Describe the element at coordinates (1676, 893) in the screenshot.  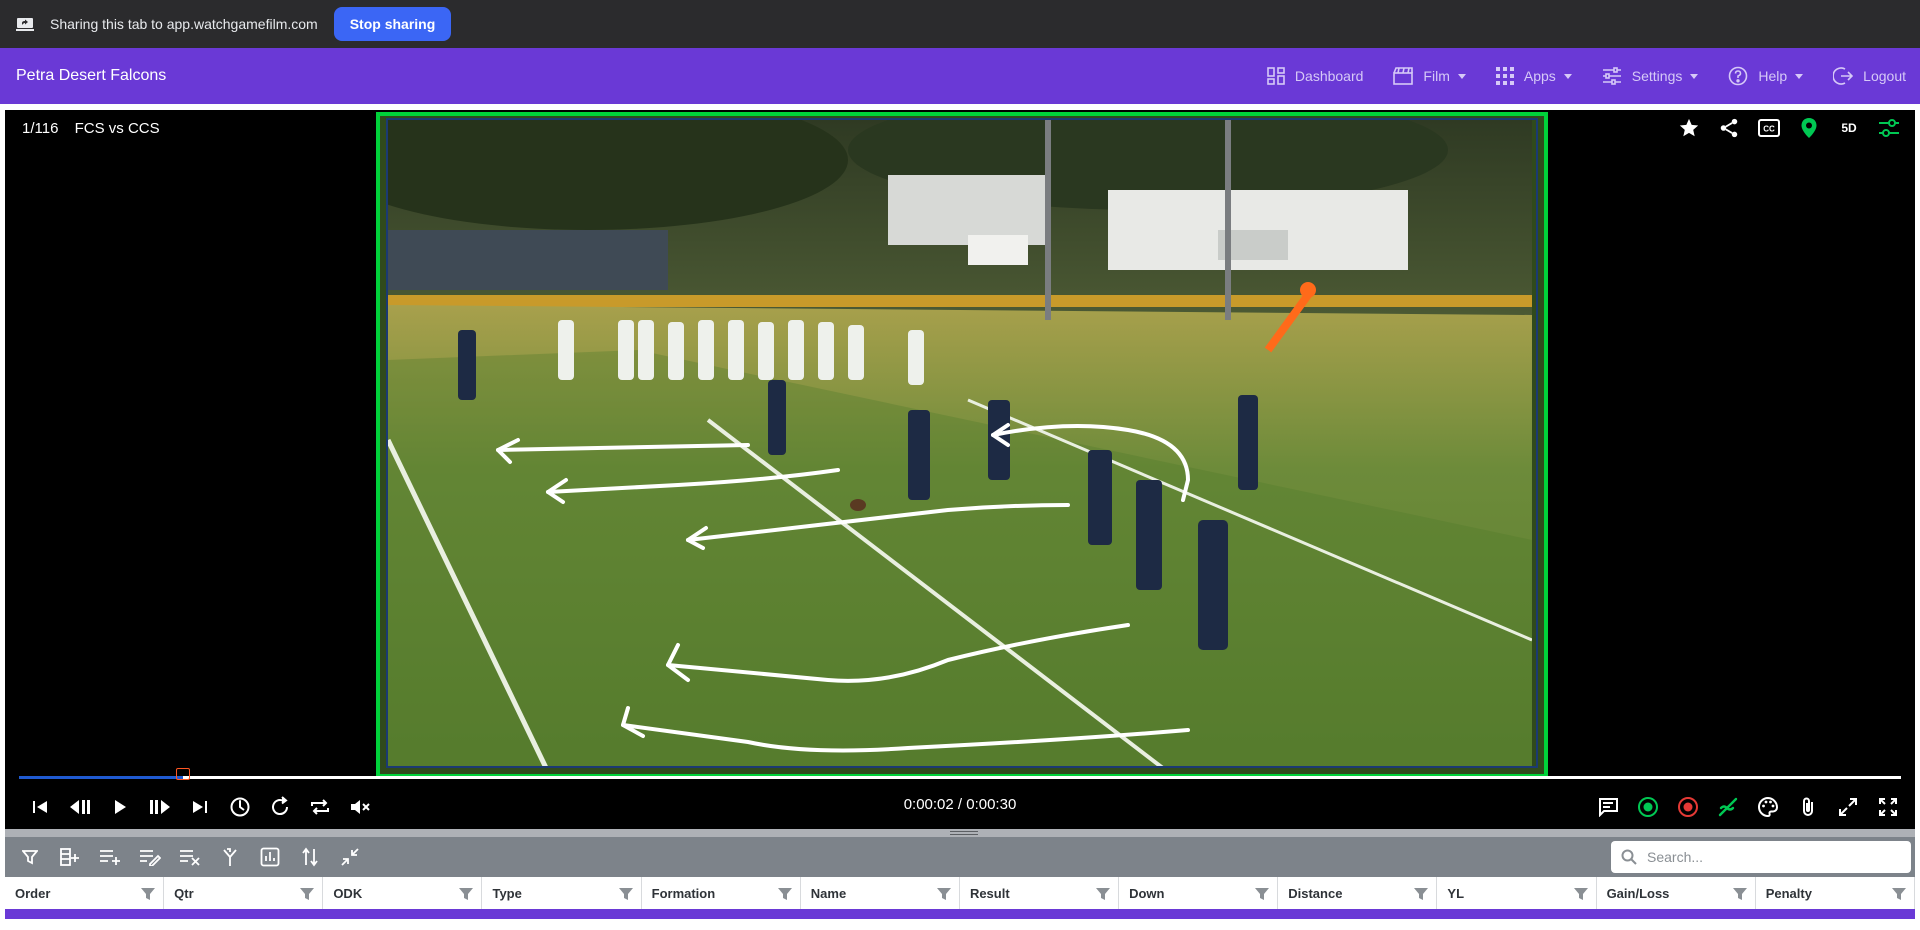
I see `column-header-gain-loss: Gain/Loss` at that location.